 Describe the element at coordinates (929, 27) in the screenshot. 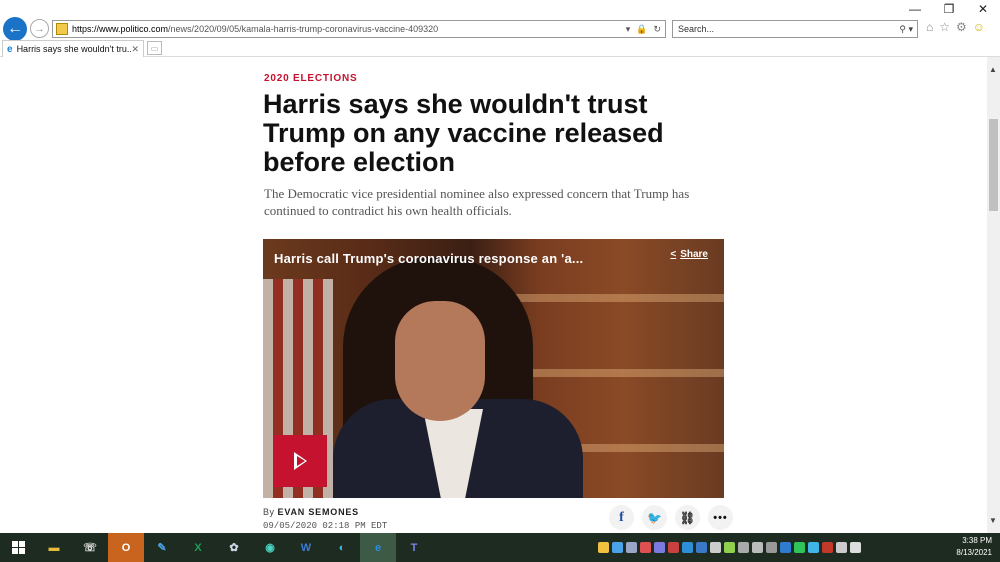

I see `home-icon: ⌂` at that location.